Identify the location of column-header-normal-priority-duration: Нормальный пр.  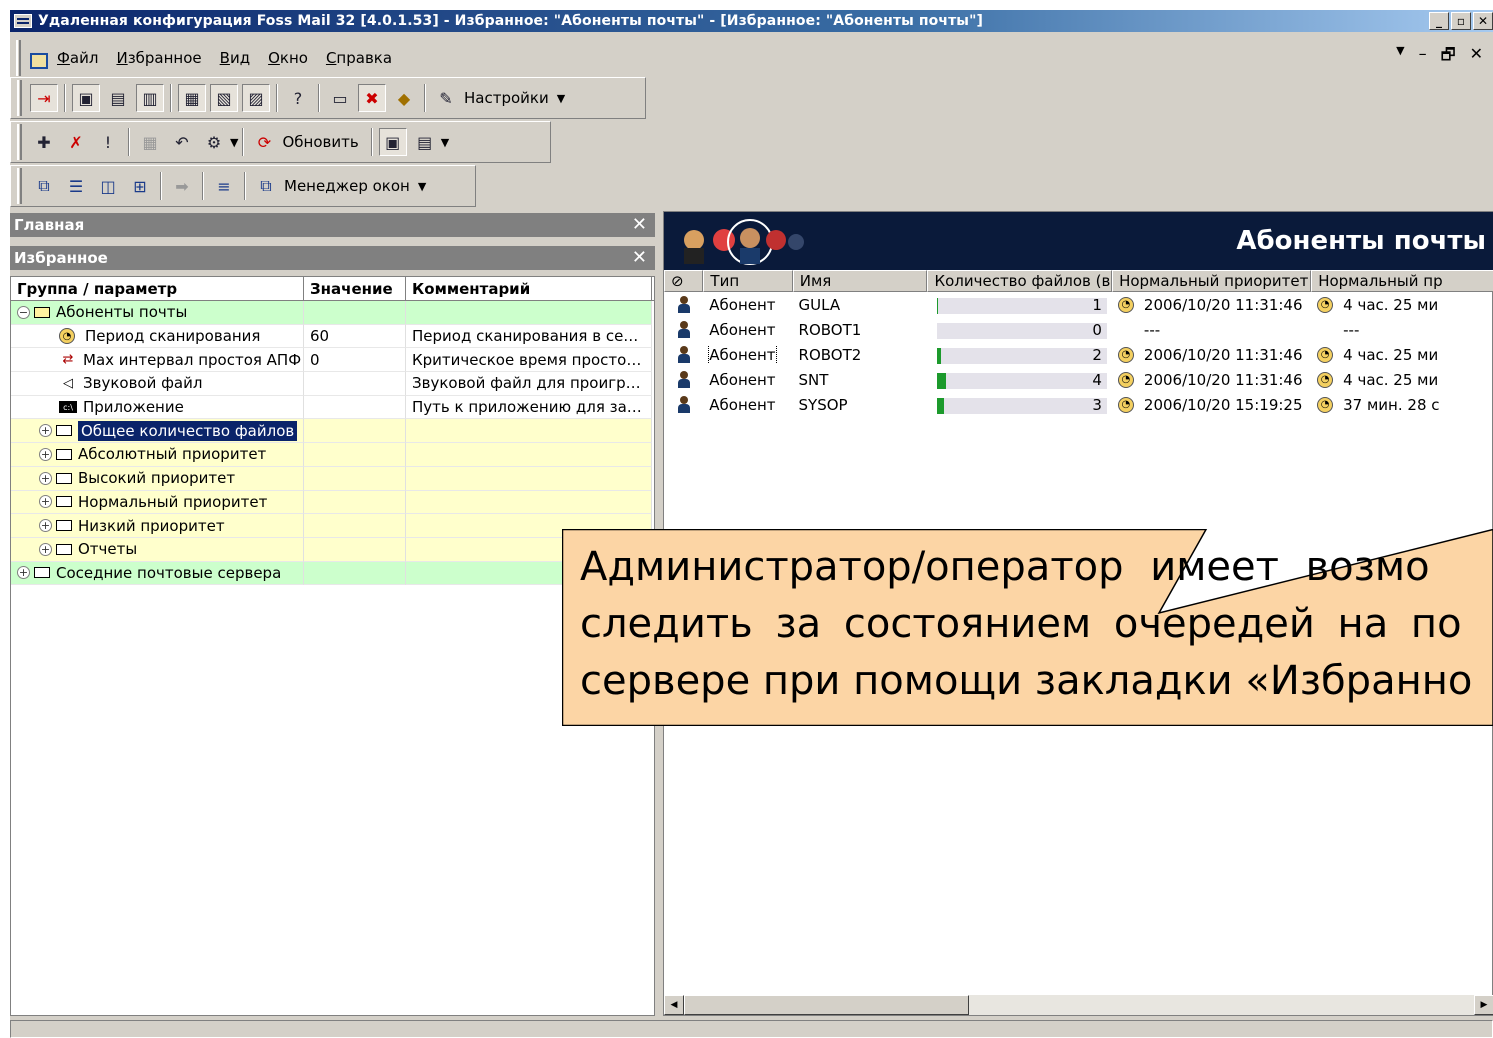
(1402, 281).